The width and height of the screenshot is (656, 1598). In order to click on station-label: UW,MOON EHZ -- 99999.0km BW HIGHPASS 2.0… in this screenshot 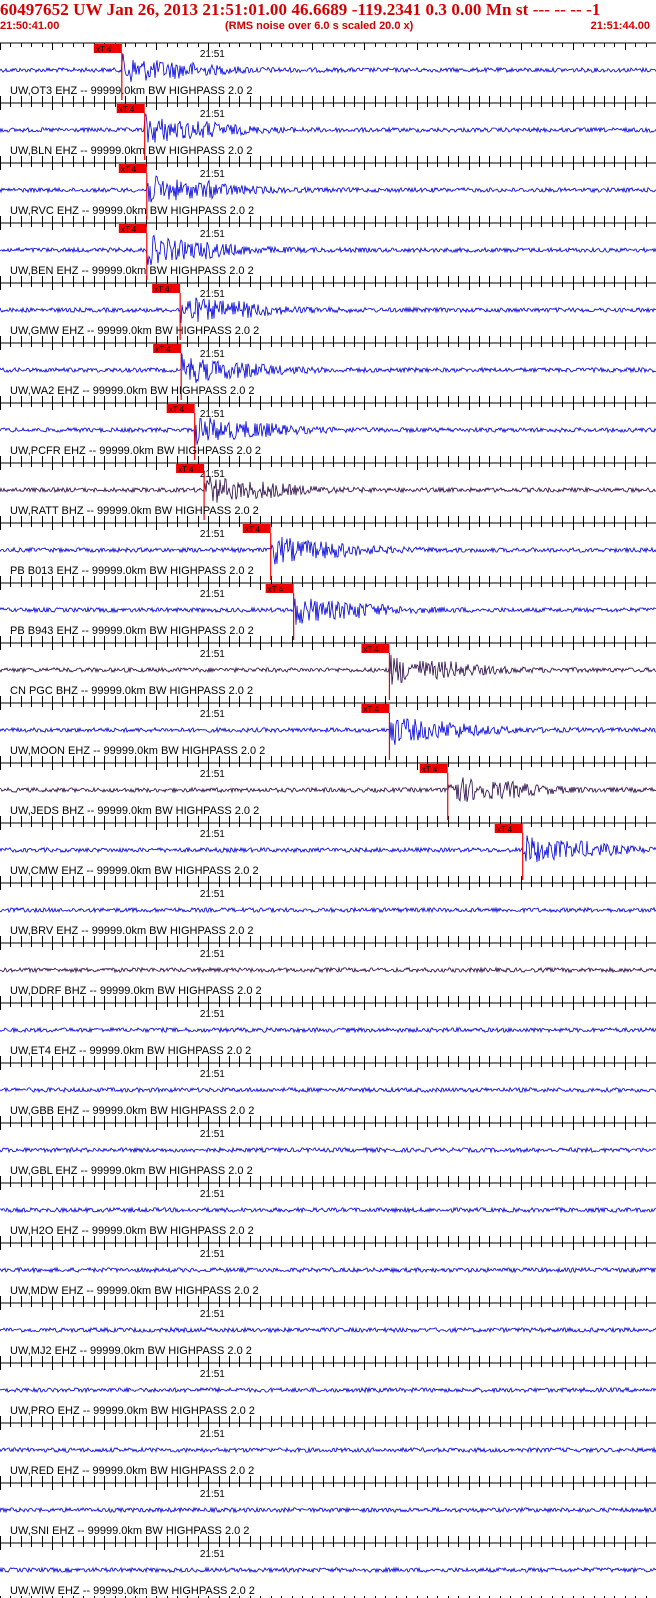, I will do `click(137, 751)`.